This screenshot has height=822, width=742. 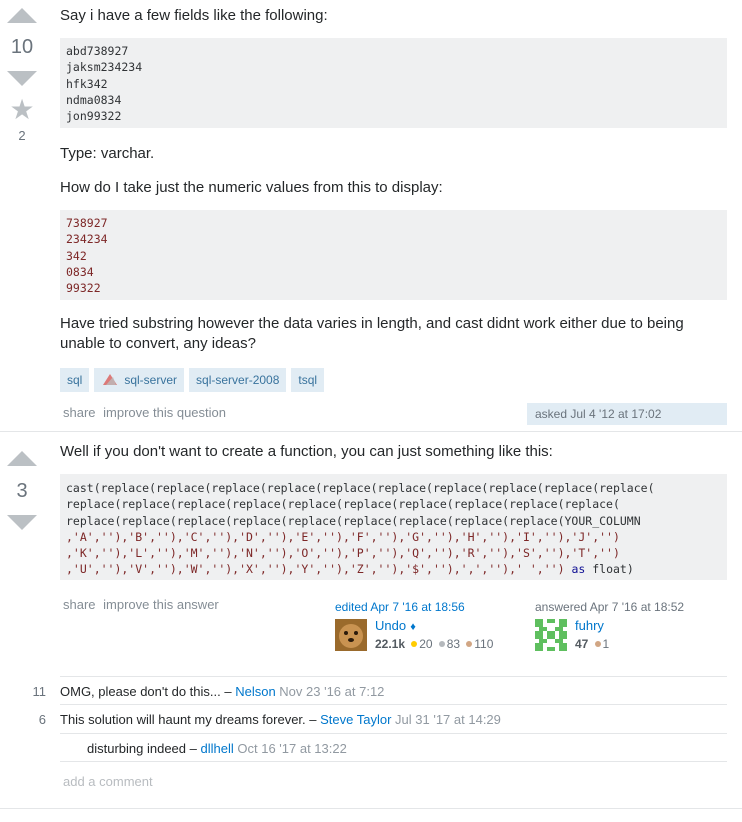 What do you see at coordinates (578, 569) in the screenshot?
I see `code-keyword-as: as` at bounding box center [578, 569].